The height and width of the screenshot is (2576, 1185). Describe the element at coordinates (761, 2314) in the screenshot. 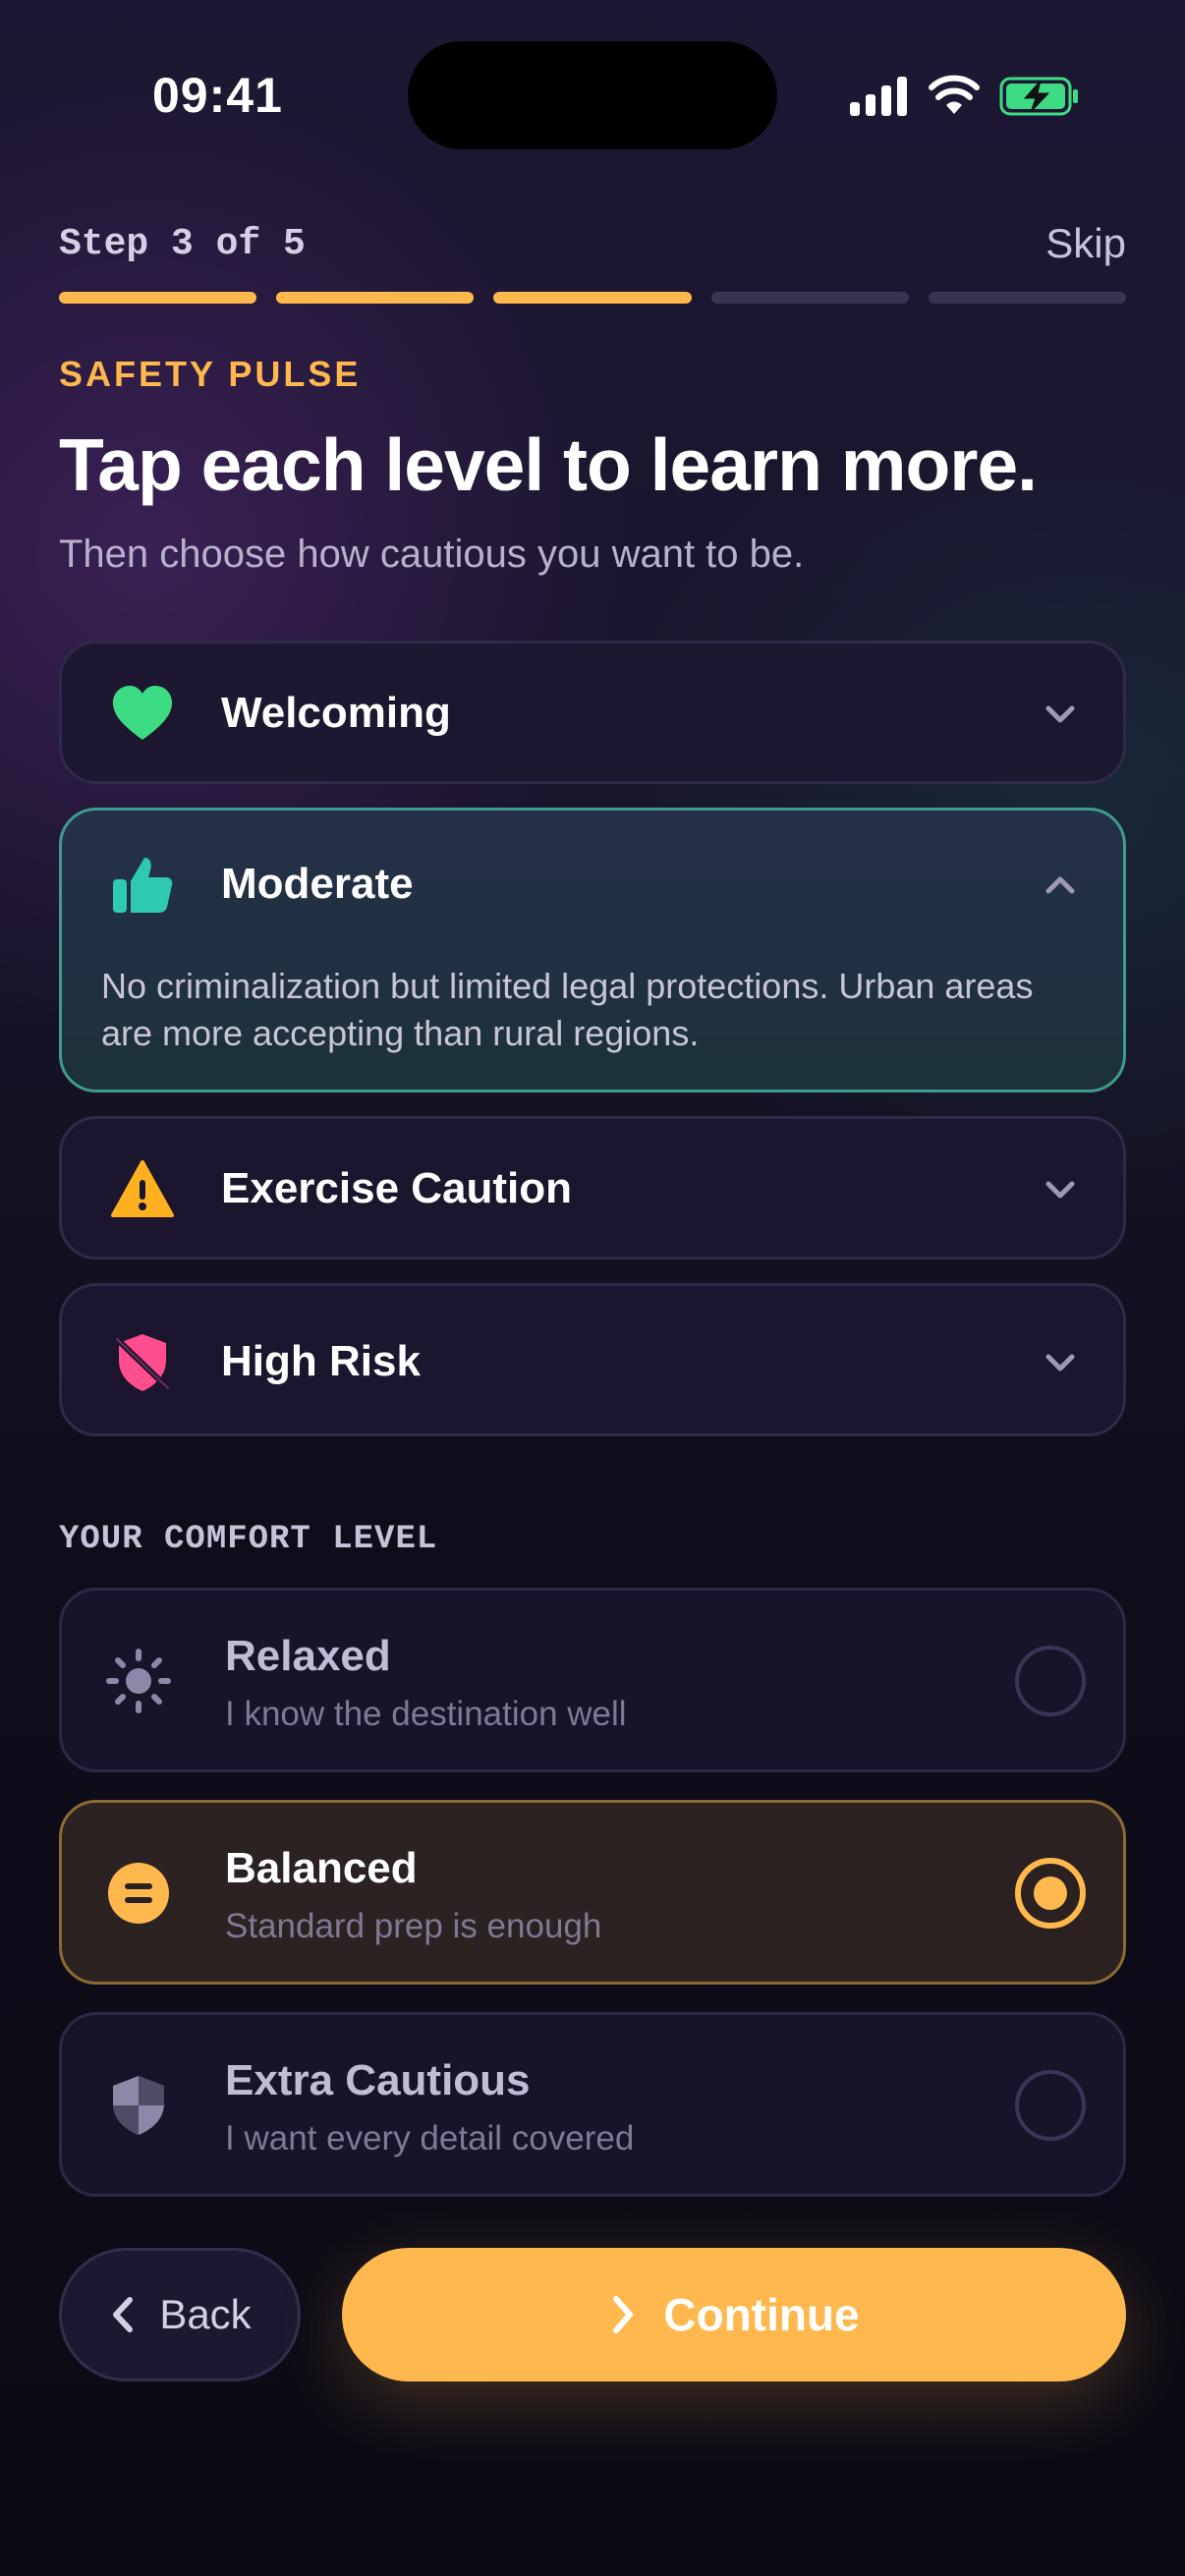

I see `continue-button-label: Continue` at that location.